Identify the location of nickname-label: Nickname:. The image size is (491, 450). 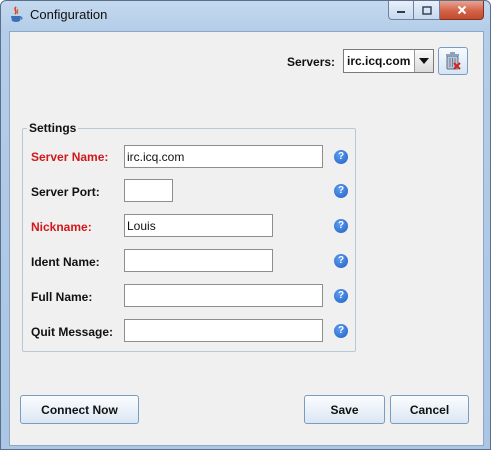
(61, 227).